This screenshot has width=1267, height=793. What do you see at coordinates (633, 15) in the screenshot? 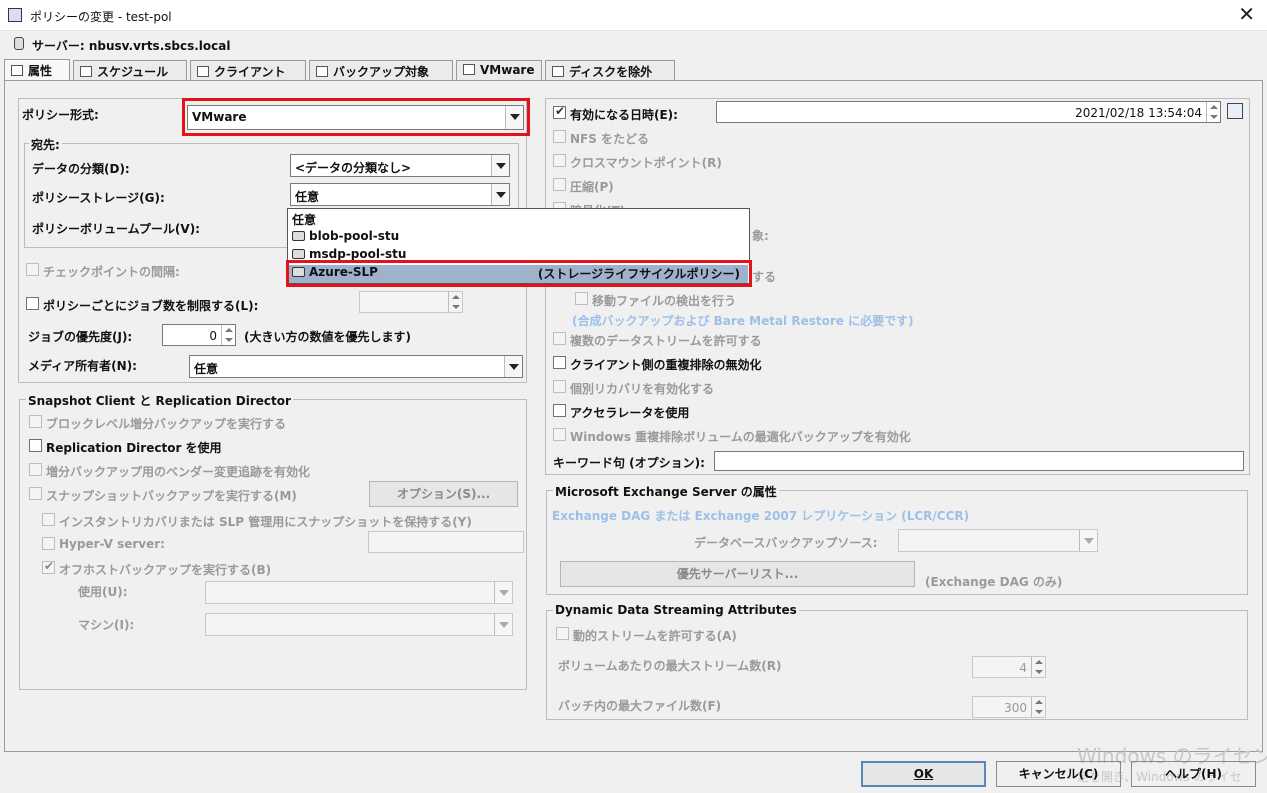
I see `title-bar: ポリシーの変更 - test-pol ✕` at bounding box center [633, 15].